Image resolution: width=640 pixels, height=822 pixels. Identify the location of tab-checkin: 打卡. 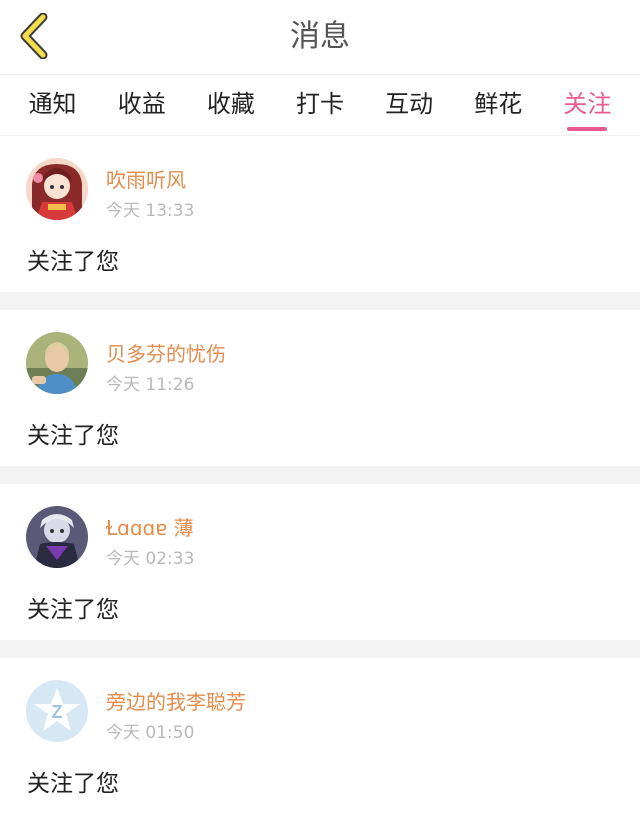
(319, 105).